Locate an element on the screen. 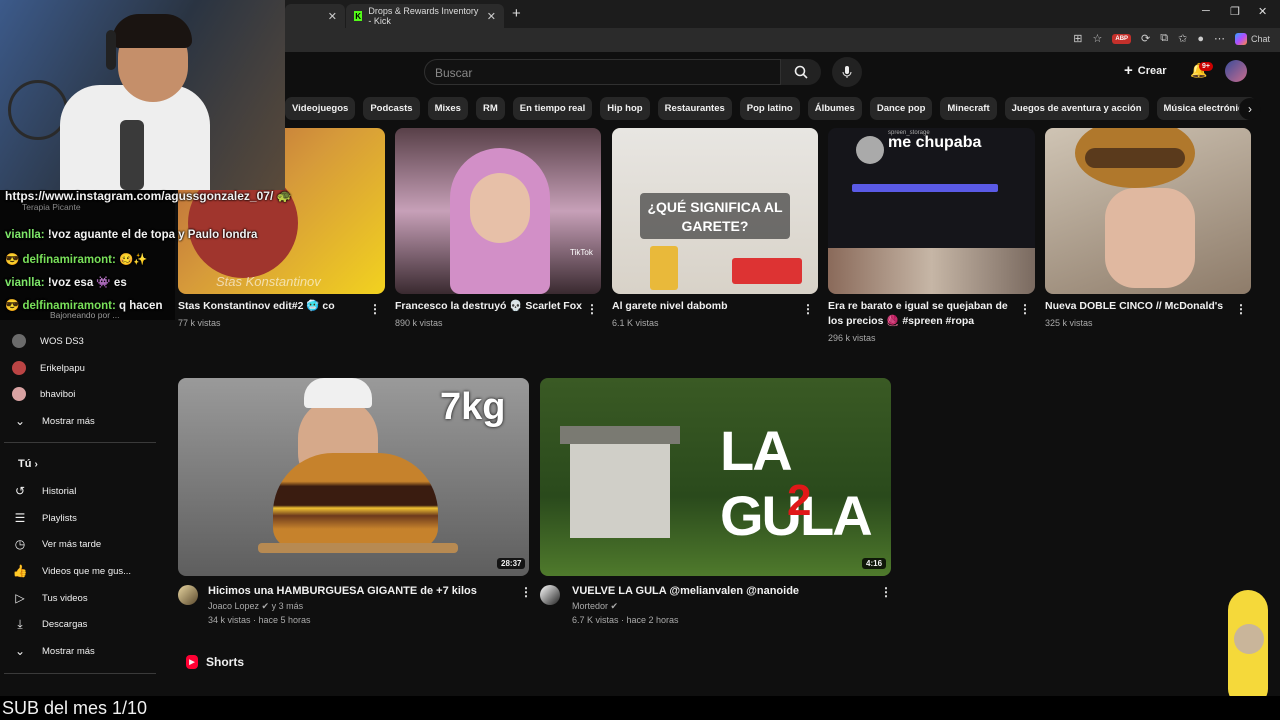 The height and width of the screenshot is (720, 1280). video-title-4: Era re barato e igual se quejaban de is located at coordinates (923, 306).